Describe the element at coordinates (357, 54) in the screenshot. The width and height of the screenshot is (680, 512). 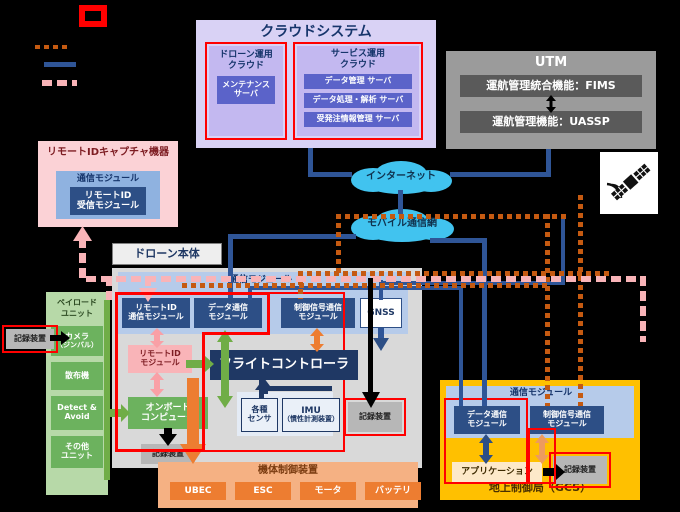
I see `service-ops-cloud-title-line1: サービス運用` at that location.